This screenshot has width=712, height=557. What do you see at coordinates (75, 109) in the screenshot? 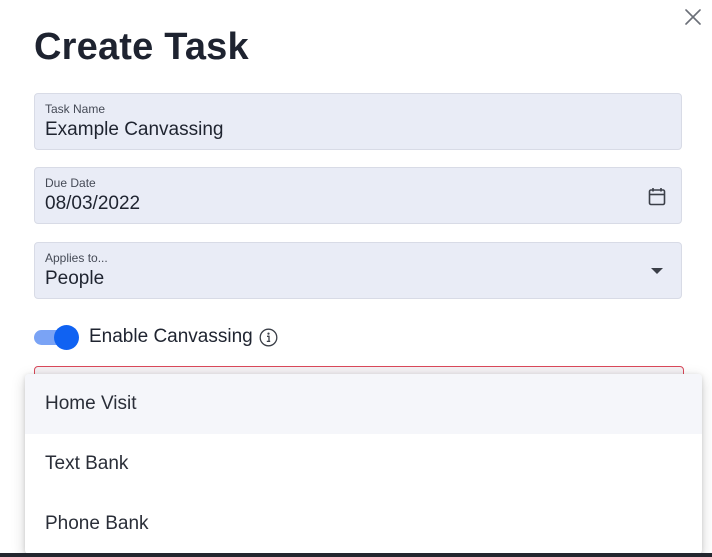
I see `task-name-label: Task Name` at bounding box center [75, 109].